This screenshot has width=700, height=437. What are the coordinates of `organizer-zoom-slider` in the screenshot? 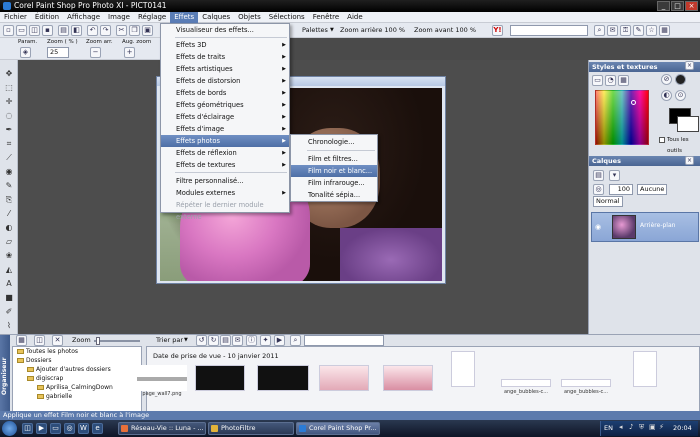 It's located at (117, 341).